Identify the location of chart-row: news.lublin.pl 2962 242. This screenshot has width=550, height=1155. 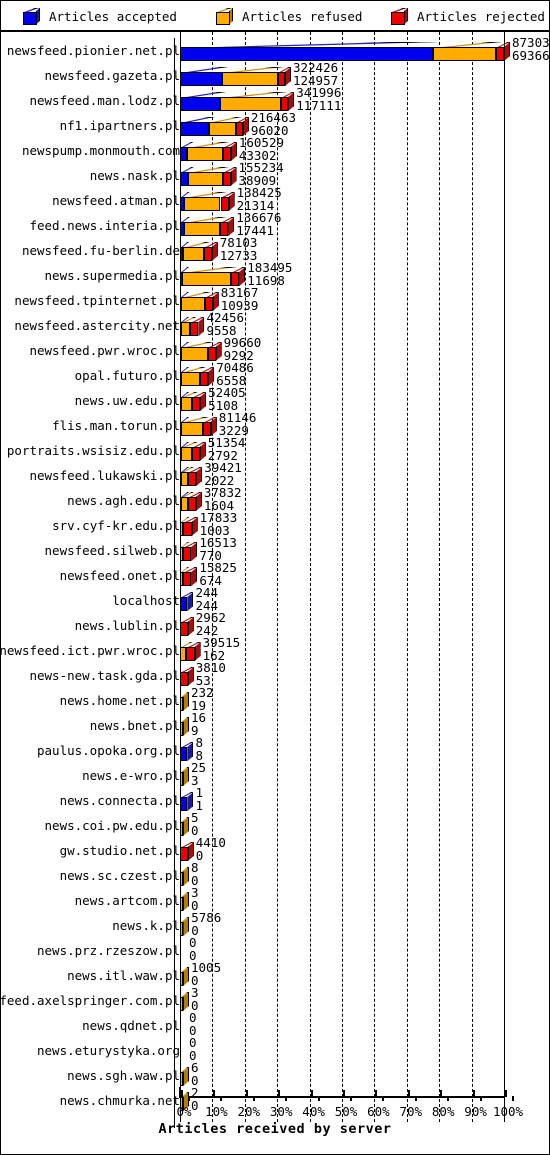
(275, 625).